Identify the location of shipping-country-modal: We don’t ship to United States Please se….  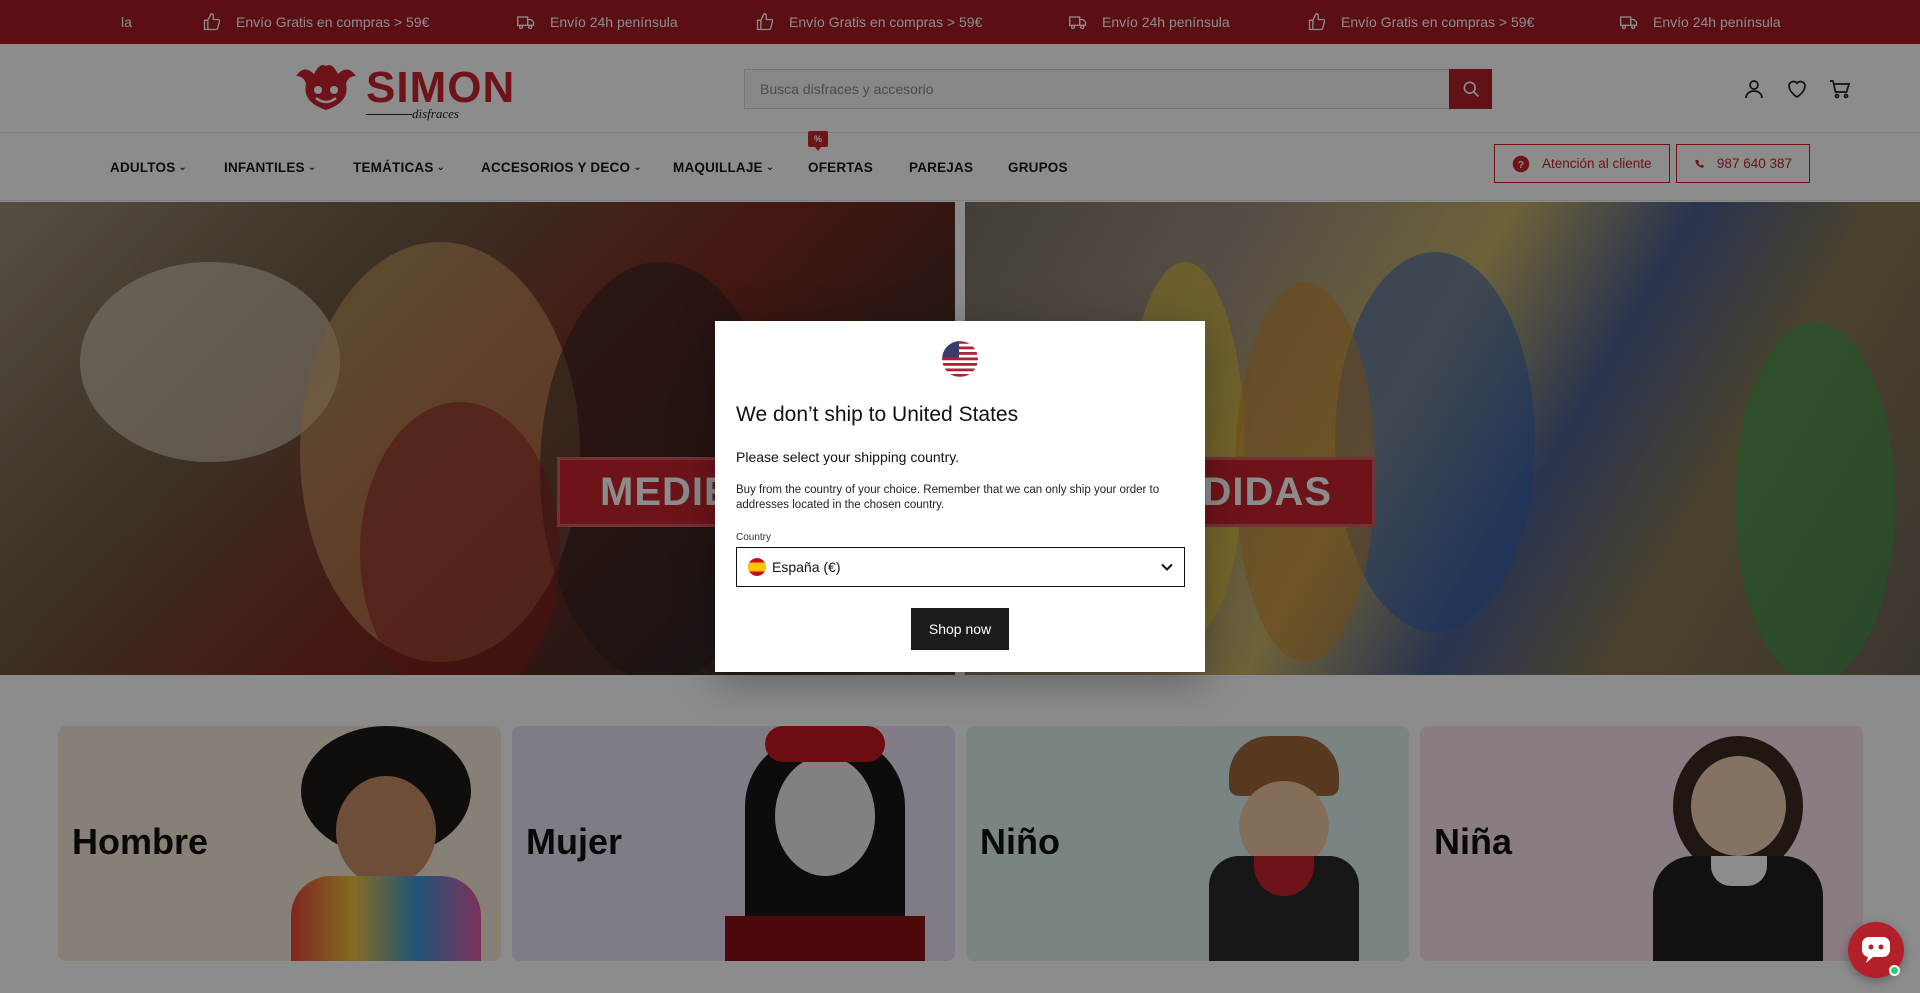
(960, 496).